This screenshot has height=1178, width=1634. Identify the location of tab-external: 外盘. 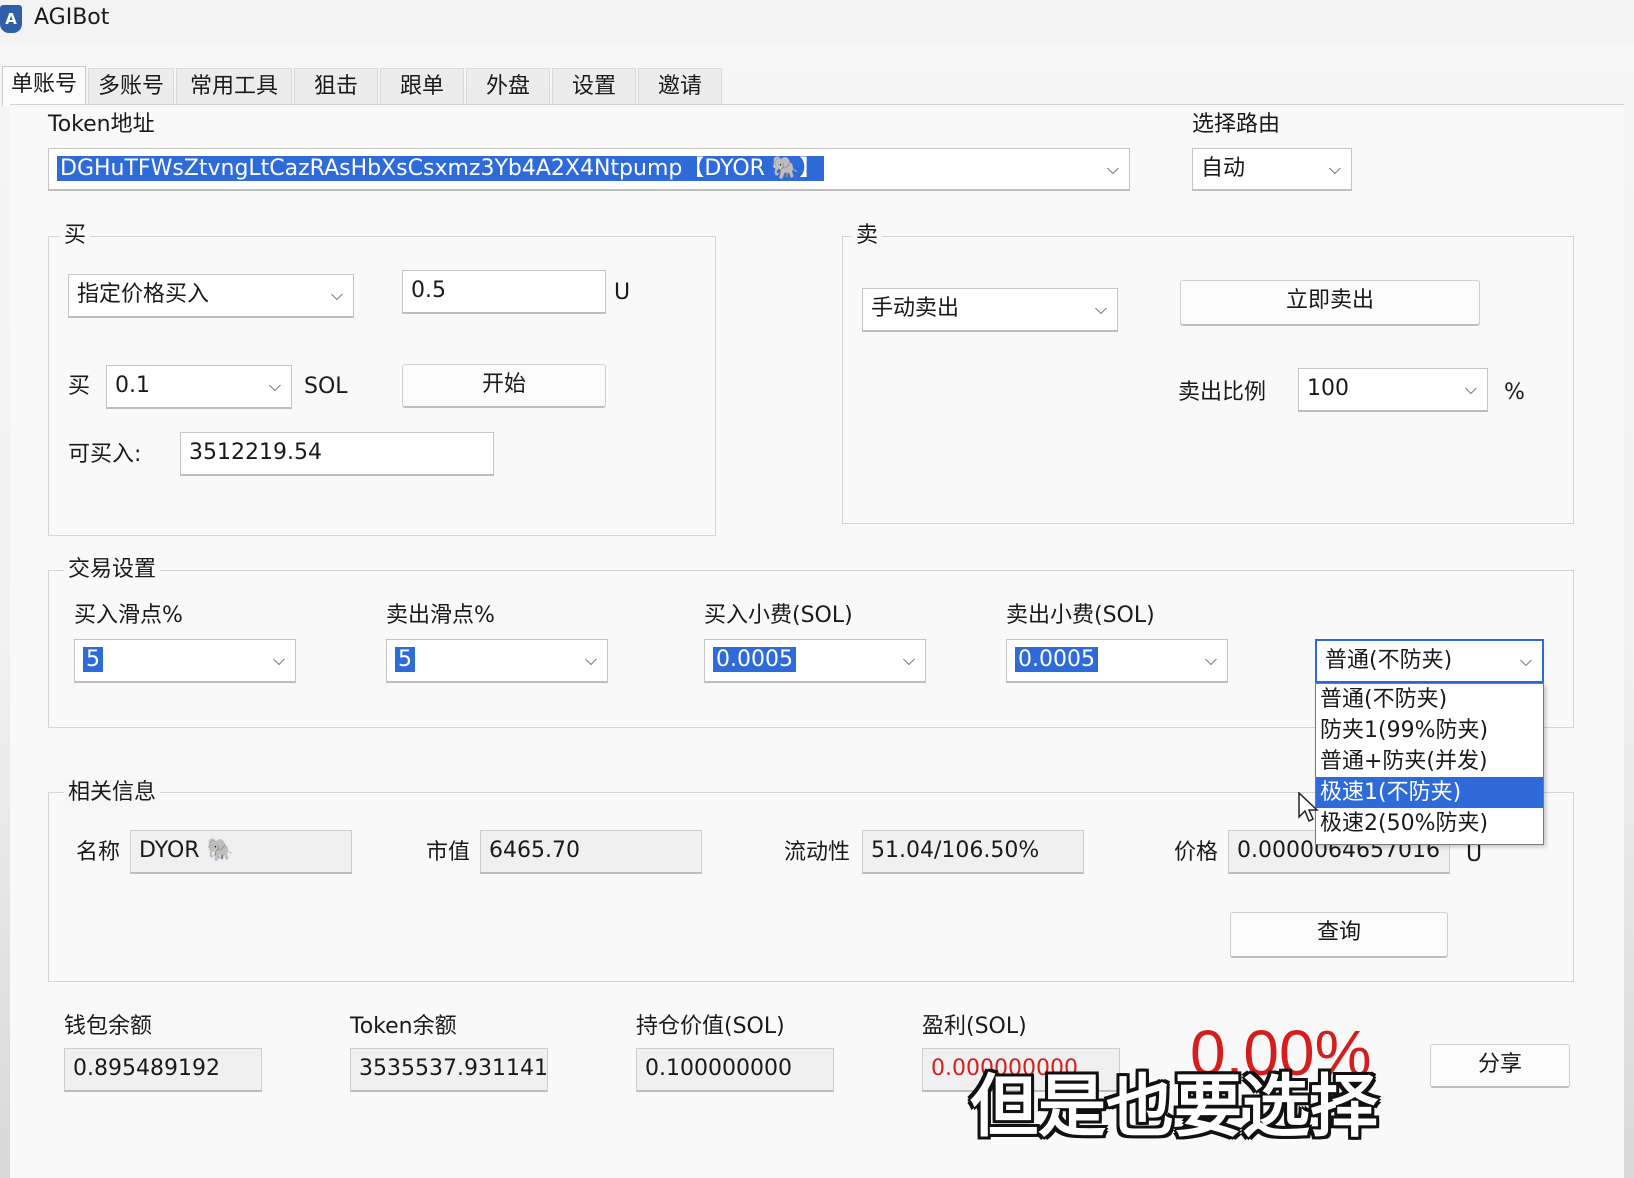
(508, 87).